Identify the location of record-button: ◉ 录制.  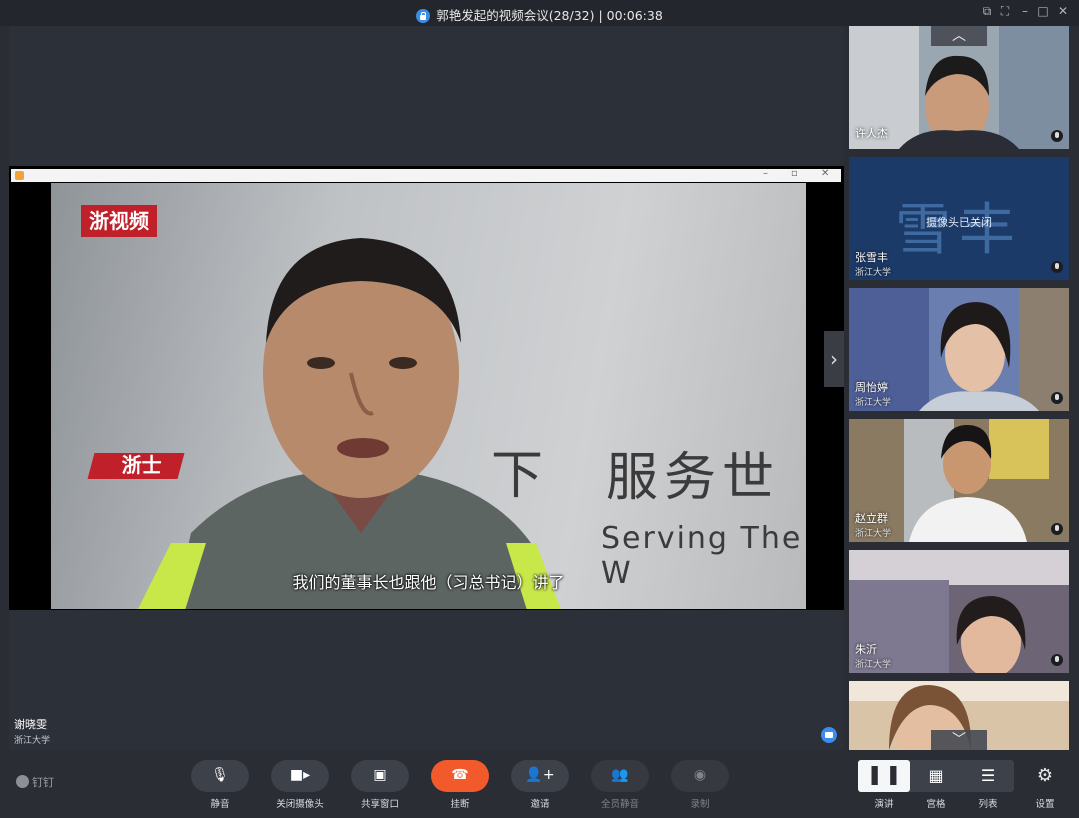
(700, 785).